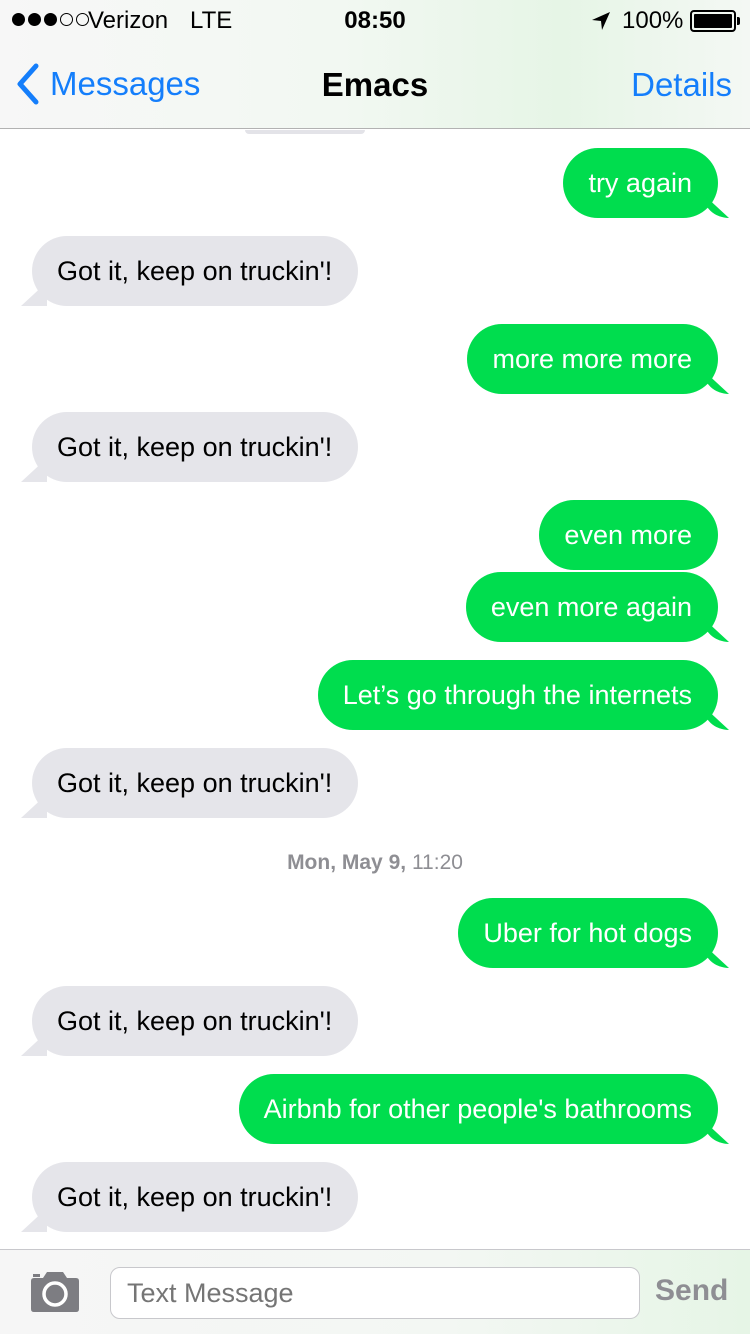  Describe the element at coordinates (713, 21) in the screenshot. I see `battery-icon` at that location.